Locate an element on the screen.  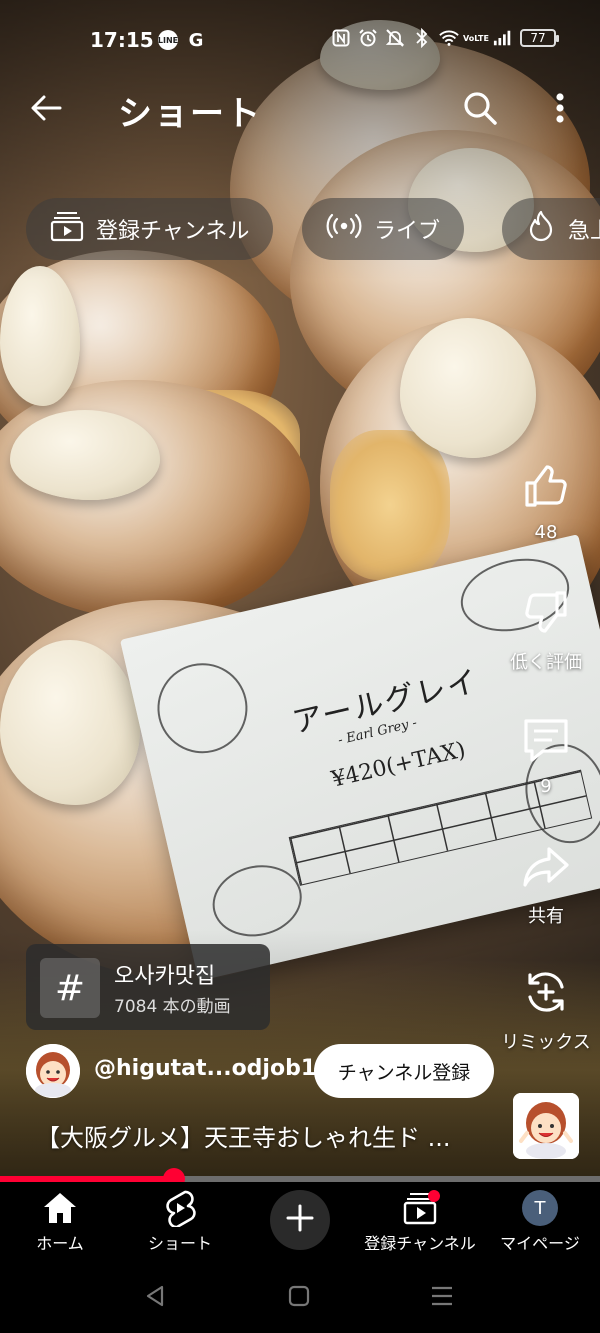
comment-icon is located at coordinates (546, 740).